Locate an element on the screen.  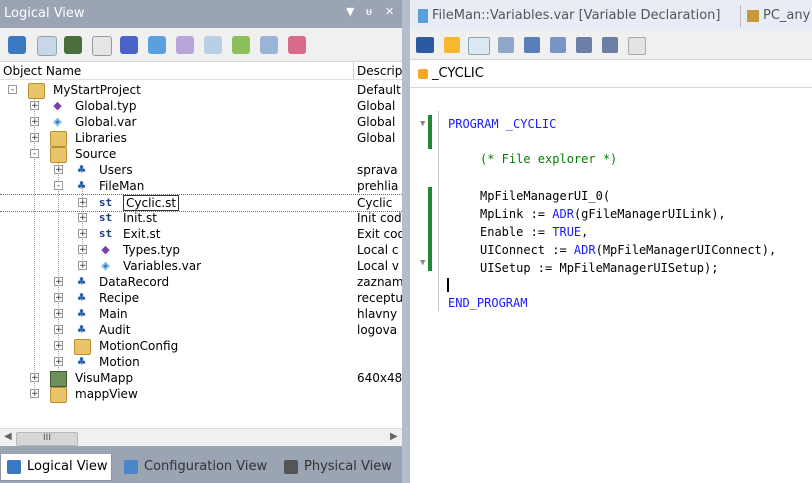
tree-item: + VisuMapp 640x48 is located at coordinates (201, 378).